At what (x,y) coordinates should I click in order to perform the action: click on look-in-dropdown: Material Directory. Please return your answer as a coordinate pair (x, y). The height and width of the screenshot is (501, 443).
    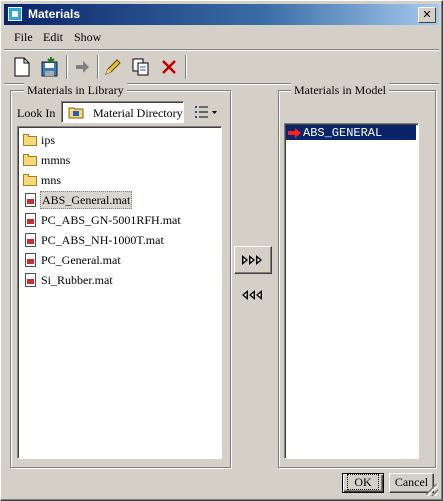
    Looking at the image, I should click on (122, 112).